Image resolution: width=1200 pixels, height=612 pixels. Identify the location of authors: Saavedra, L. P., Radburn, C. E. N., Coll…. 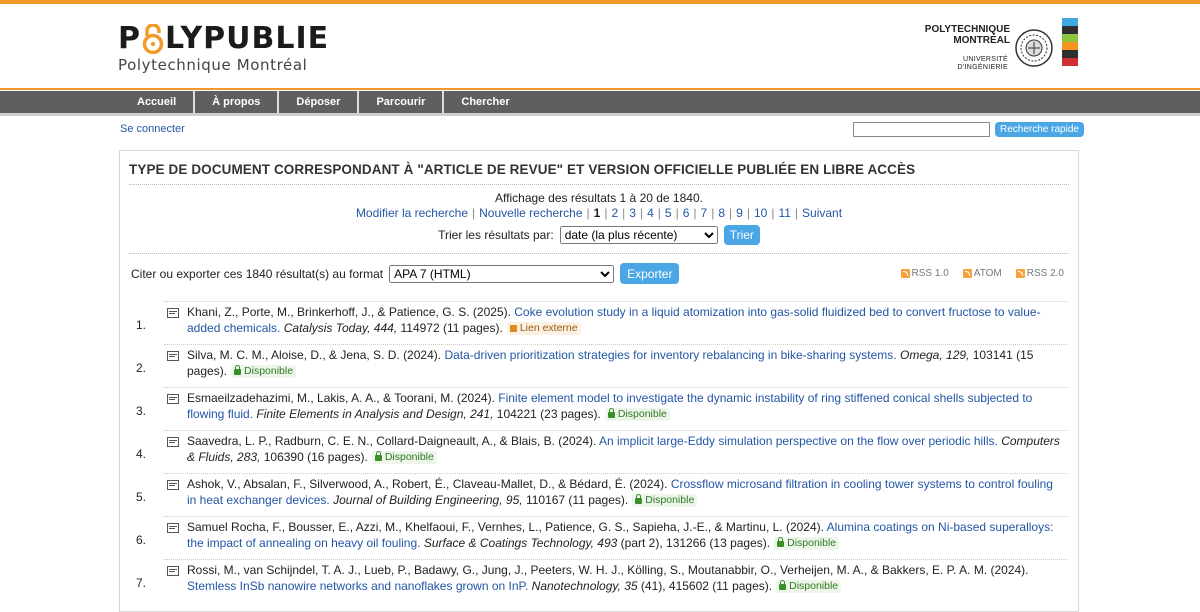
(392, 441).